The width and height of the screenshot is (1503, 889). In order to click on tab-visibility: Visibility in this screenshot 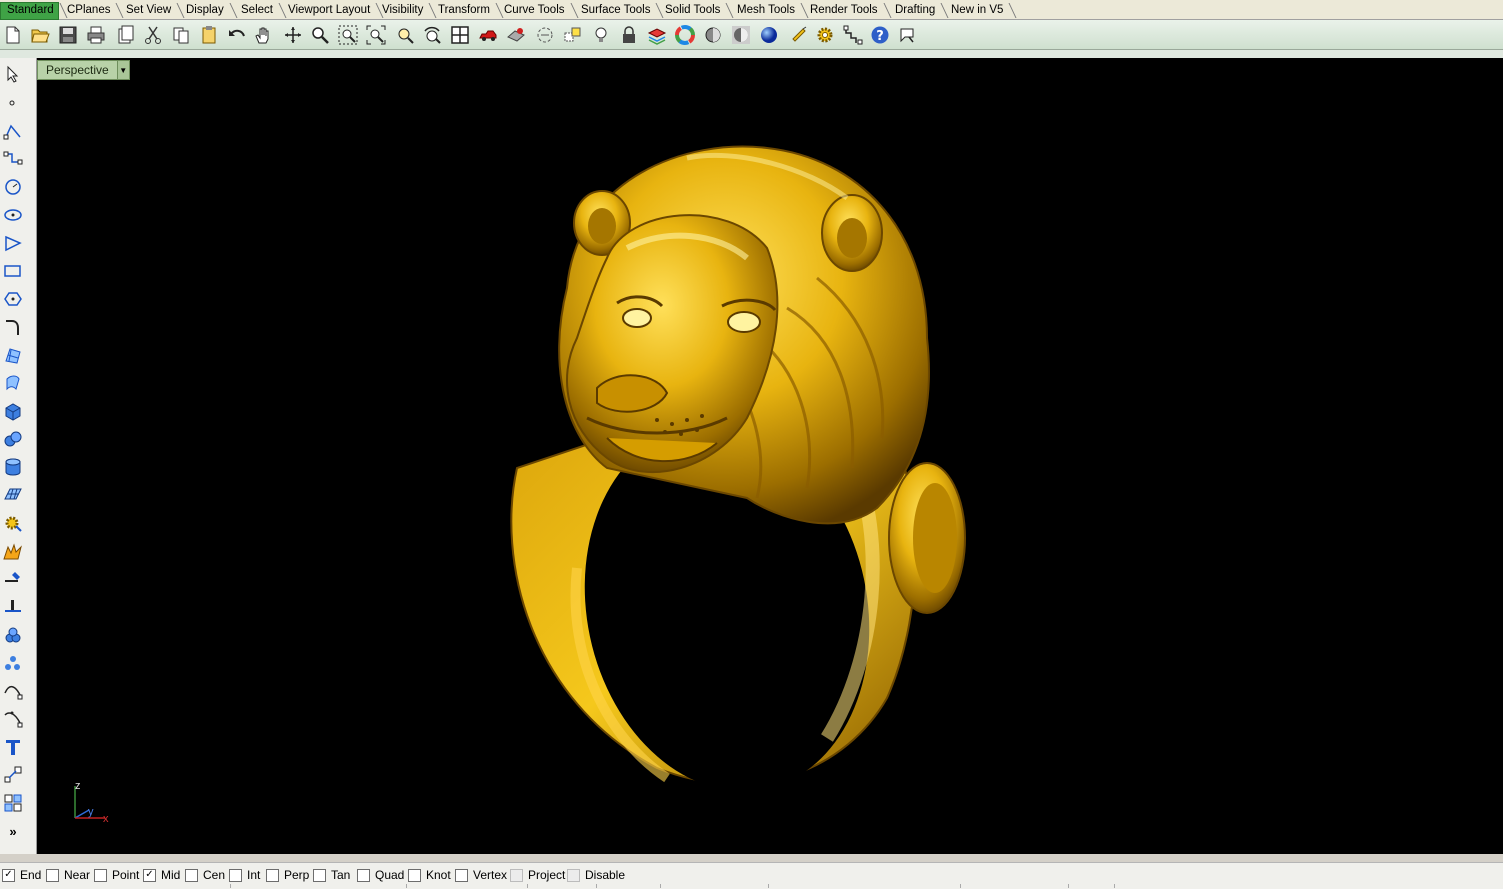, I will do `click(401, 10)`.